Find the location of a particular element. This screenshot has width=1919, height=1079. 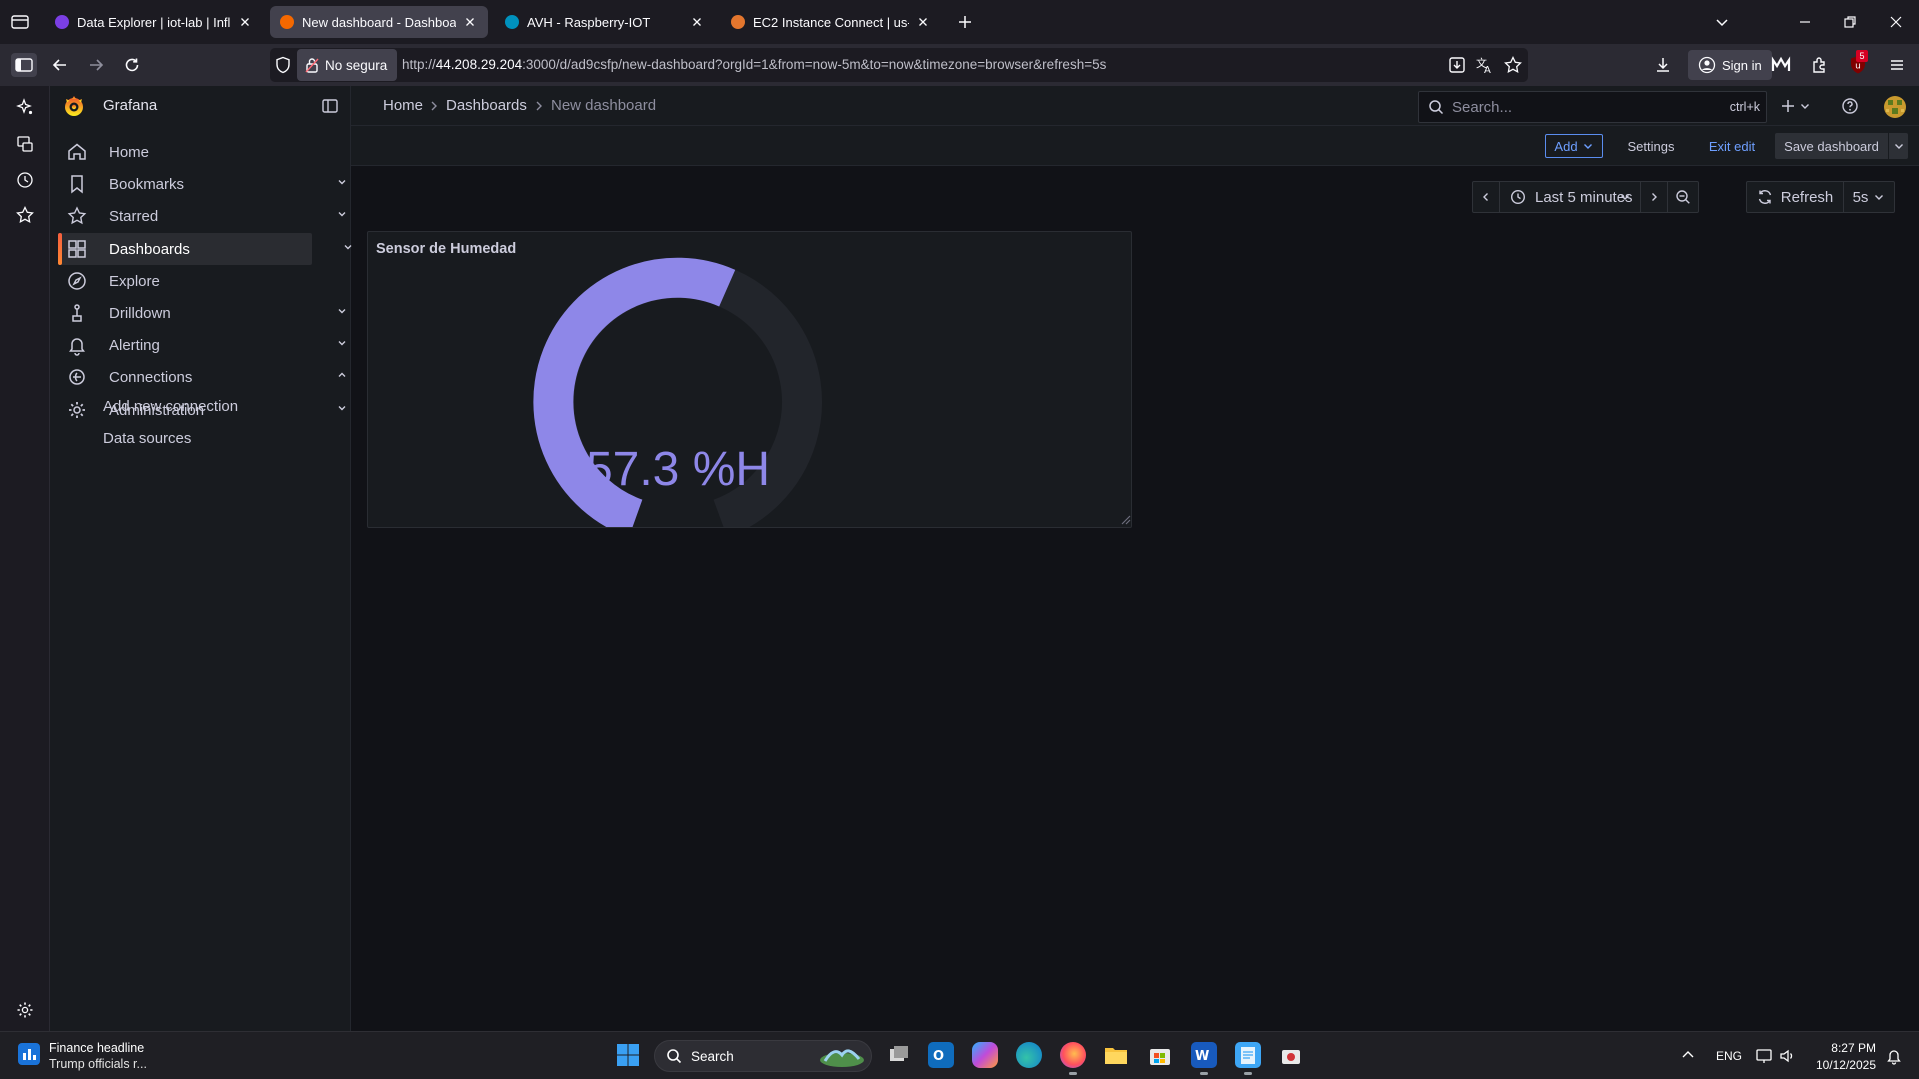

security-indicator: No segura is located at coordinates (347, 65).